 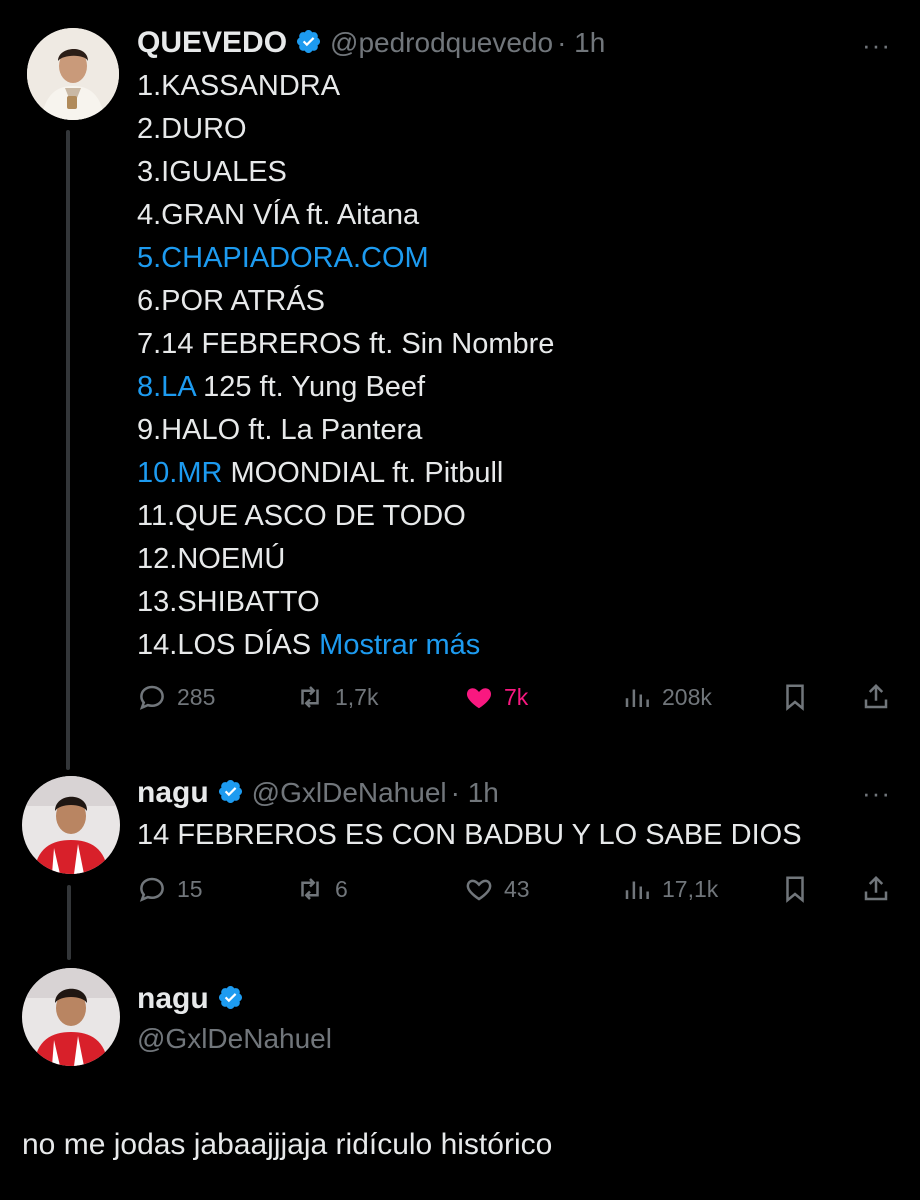 I want to click on reply-button: 15, so click(x=170, y=889).